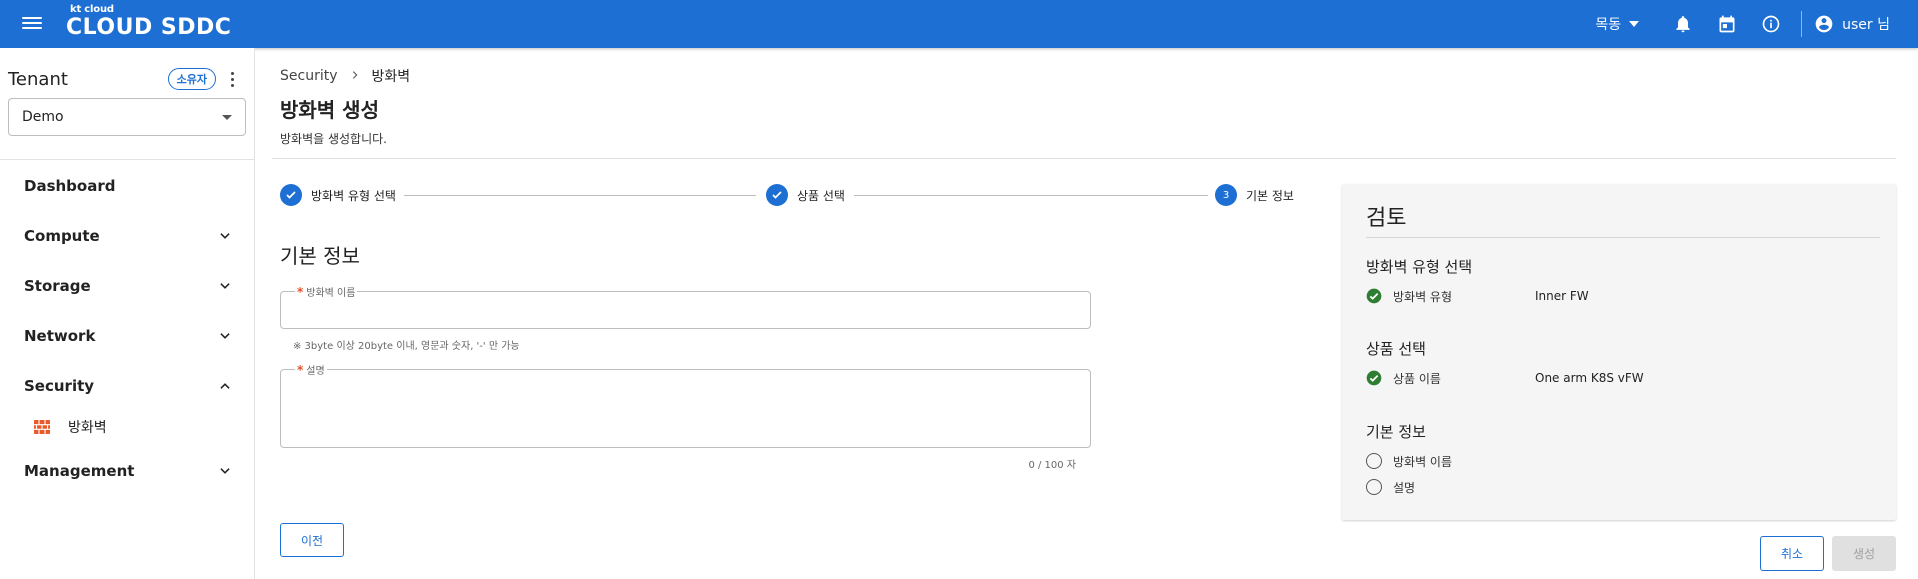 The width and height of the screenshot is (1918, 579). What do you see at coordinates (1417, 378) in the screenshot?
I see `review-key: 상품 이름` at bounding box center [1417, 378].